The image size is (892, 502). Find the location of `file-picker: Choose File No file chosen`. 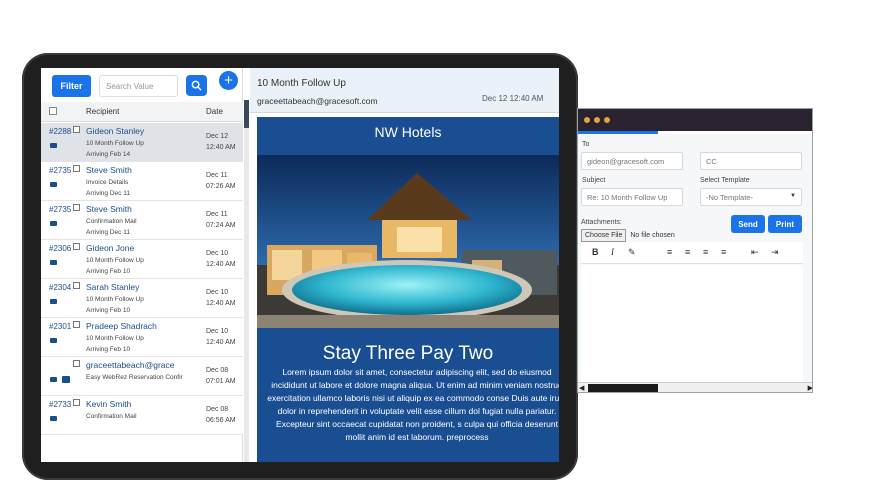

file-picker: Choose File No file chosen is located at coordinates (628, 235).